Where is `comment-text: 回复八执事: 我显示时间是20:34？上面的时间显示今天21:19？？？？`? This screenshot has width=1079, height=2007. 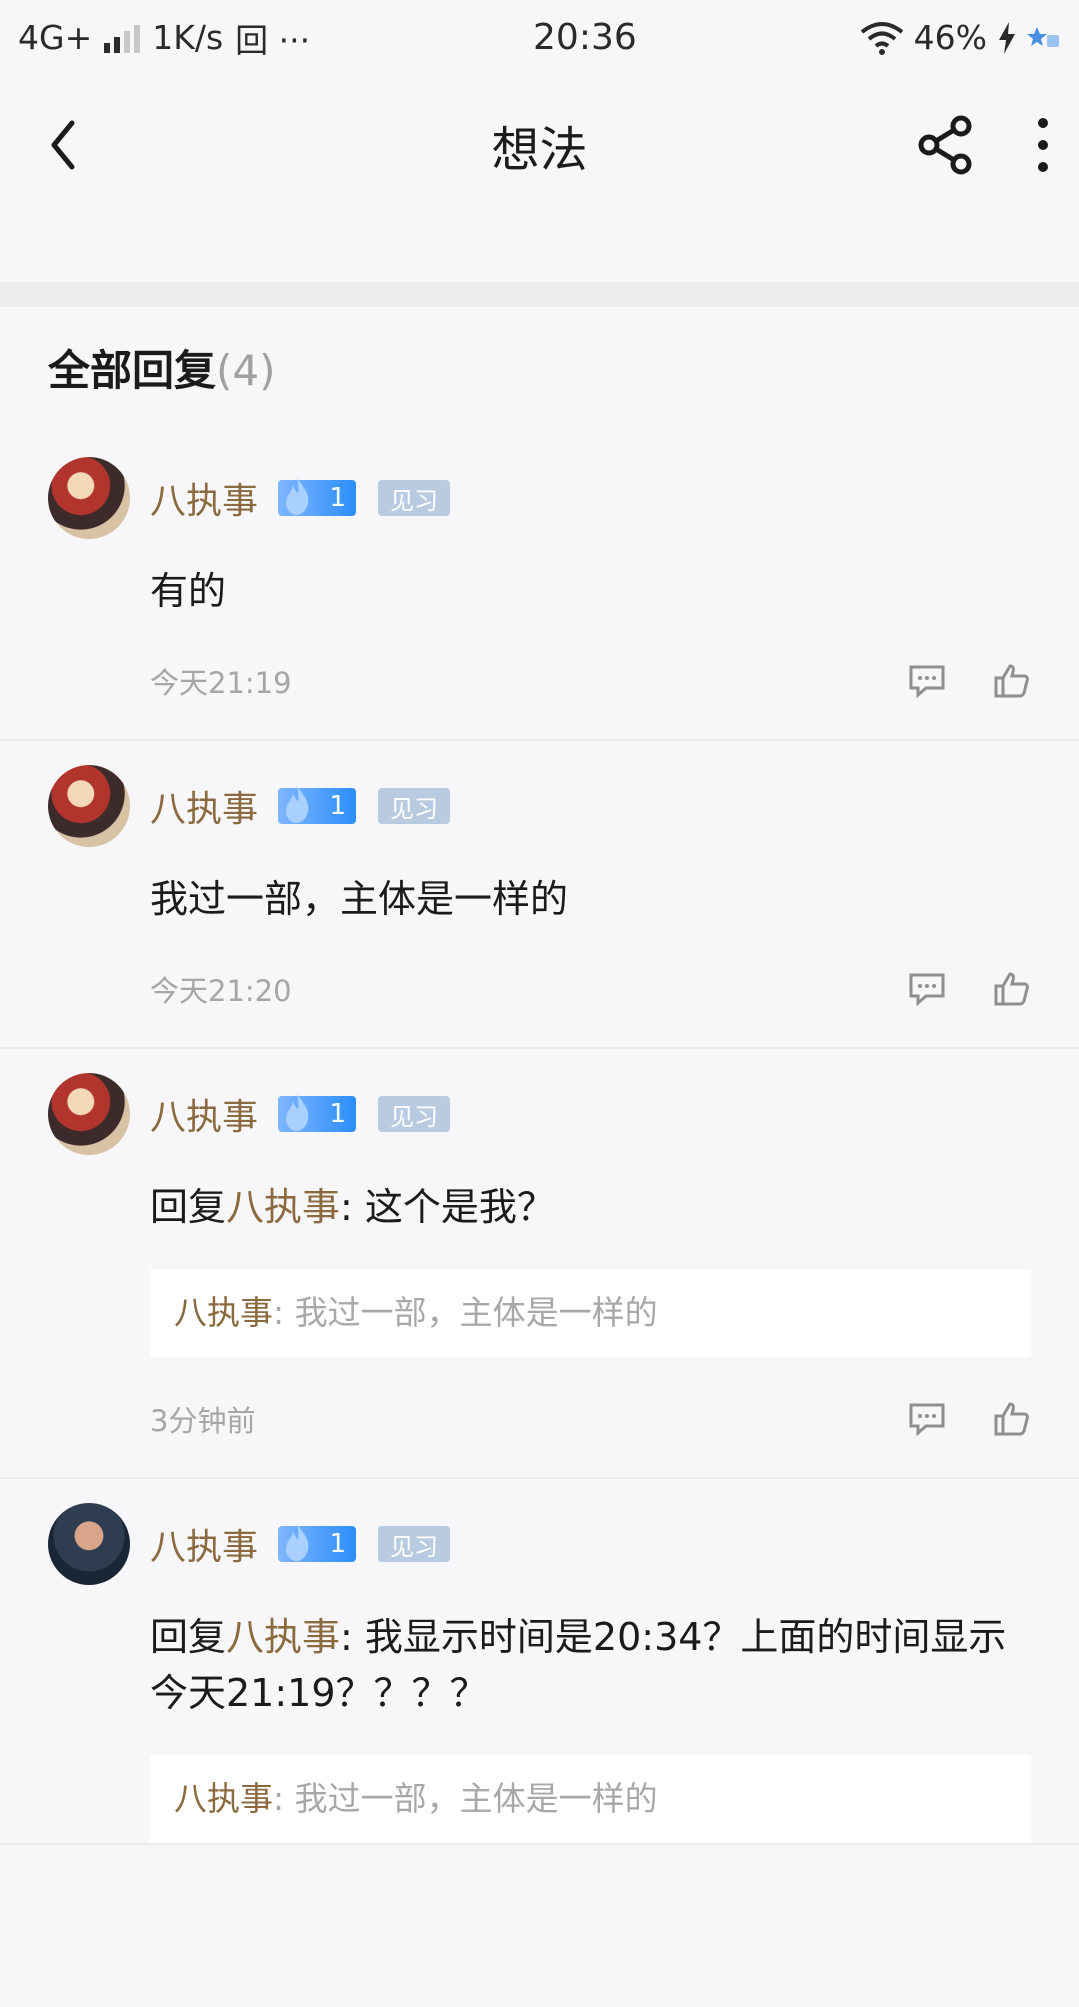
comment-text: 回复八执事: 我显示时间是20:34？上面的时间显示今天21:19？？？？ is located at coordinates (590, 1654).